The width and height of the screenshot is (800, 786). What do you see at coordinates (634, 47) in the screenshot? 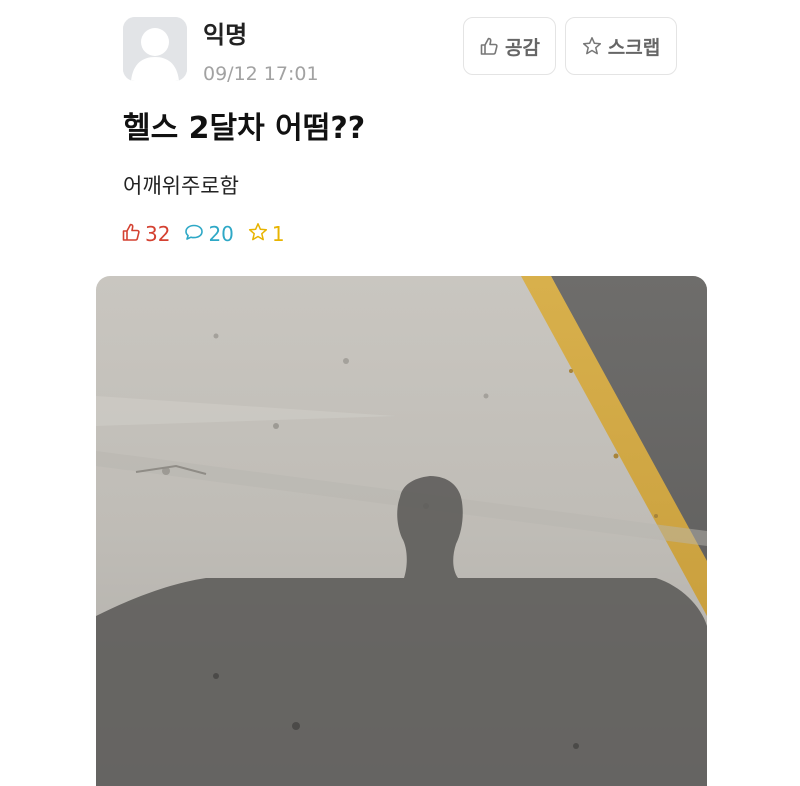
I see `scrap-button-label: 스크랩` at bounding box center [634, 47].